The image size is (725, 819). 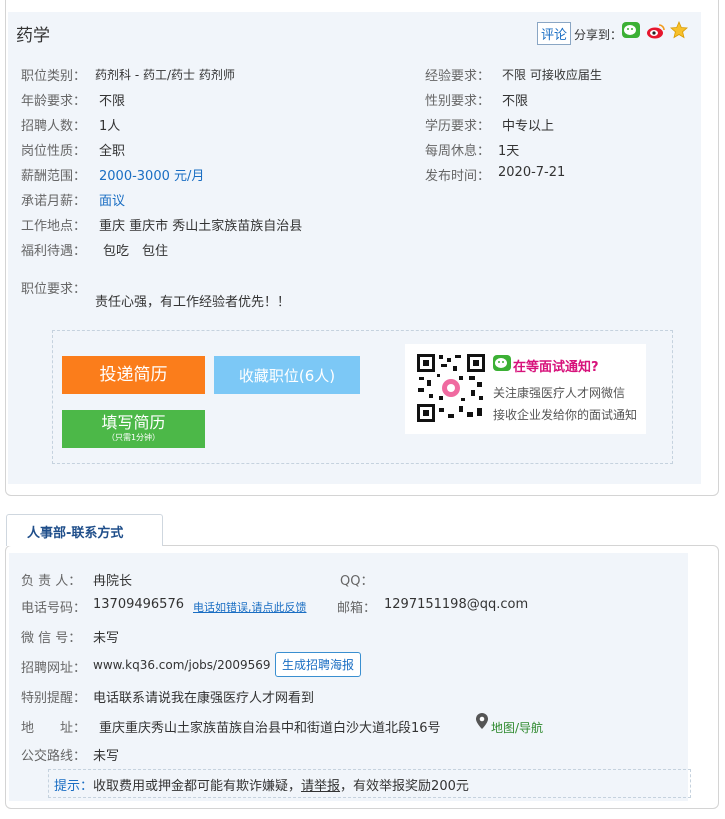 What do you see at coordinates (287, 375) in the screenshot?
I see `favorite-job-button: 收藏职位(6人)` at bounding box center [287, 375].